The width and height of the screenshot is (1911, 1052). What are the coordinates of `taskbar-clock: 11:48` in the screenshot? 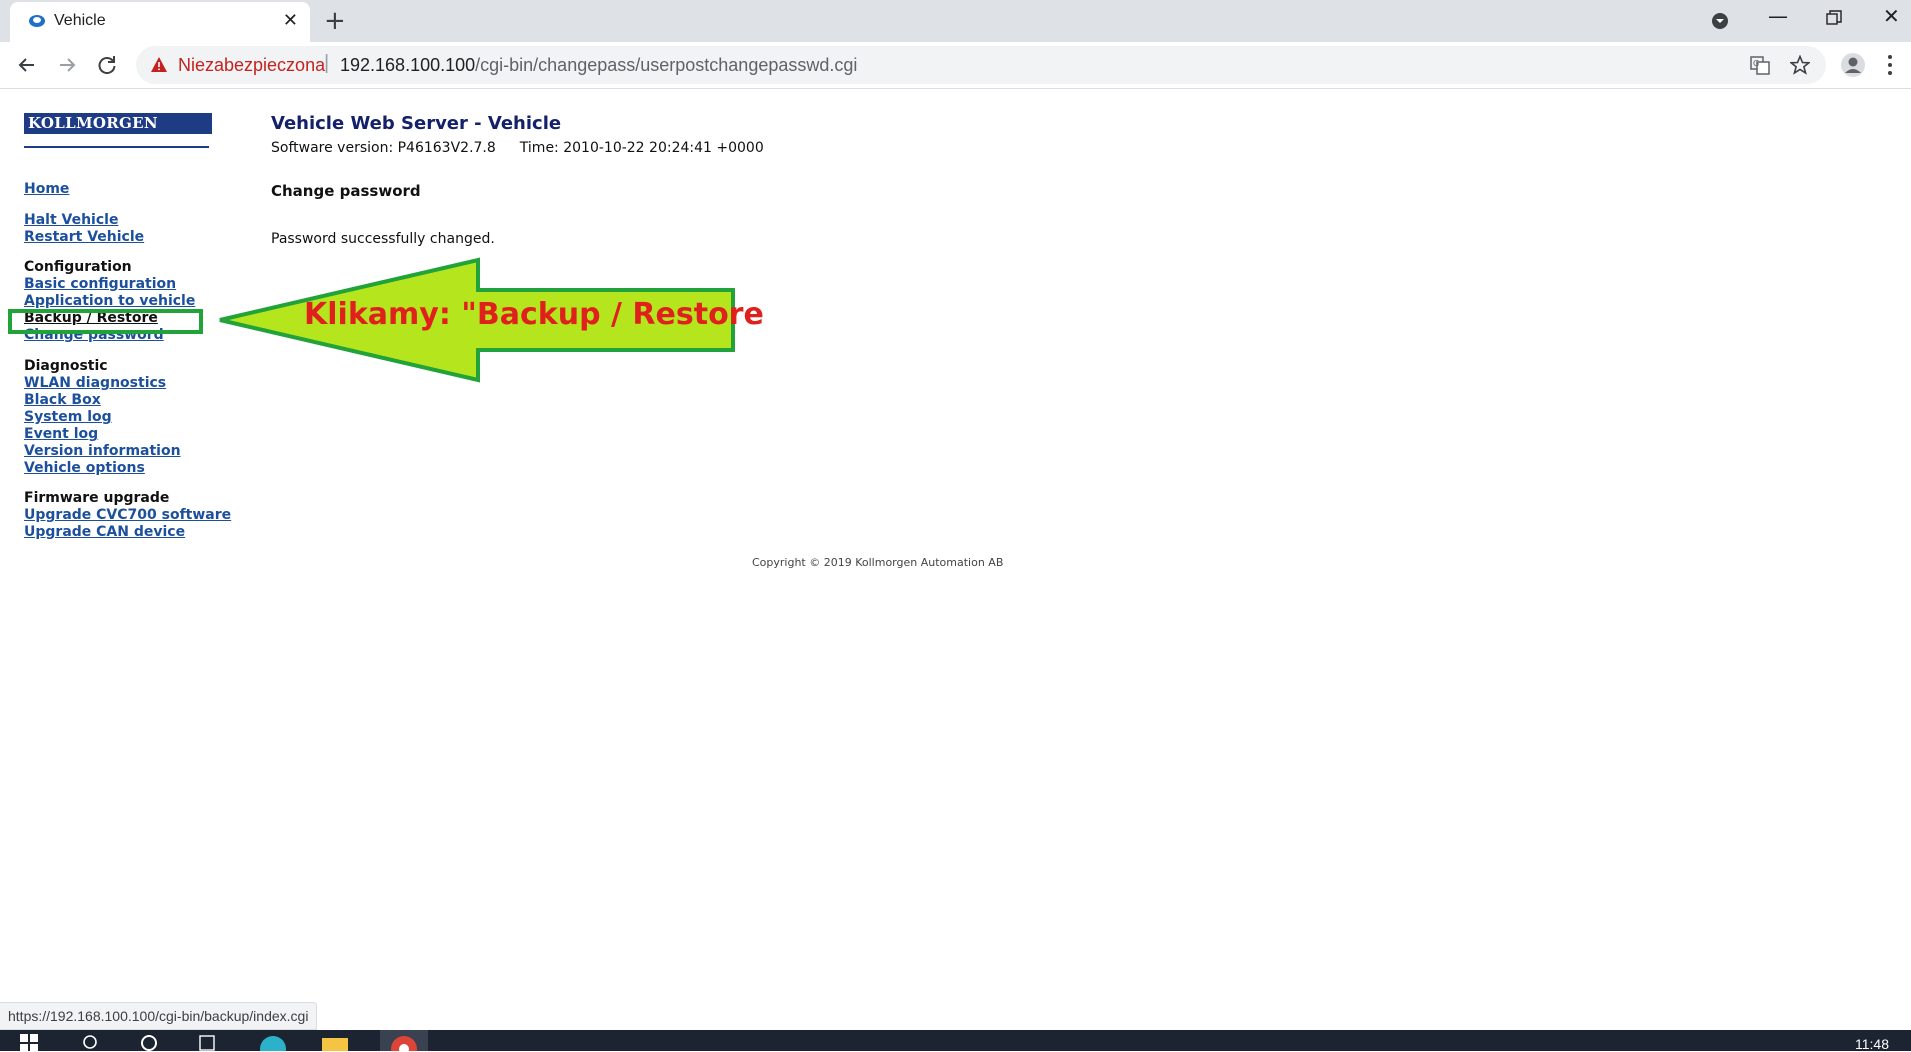 It's located at (1872, 1044).